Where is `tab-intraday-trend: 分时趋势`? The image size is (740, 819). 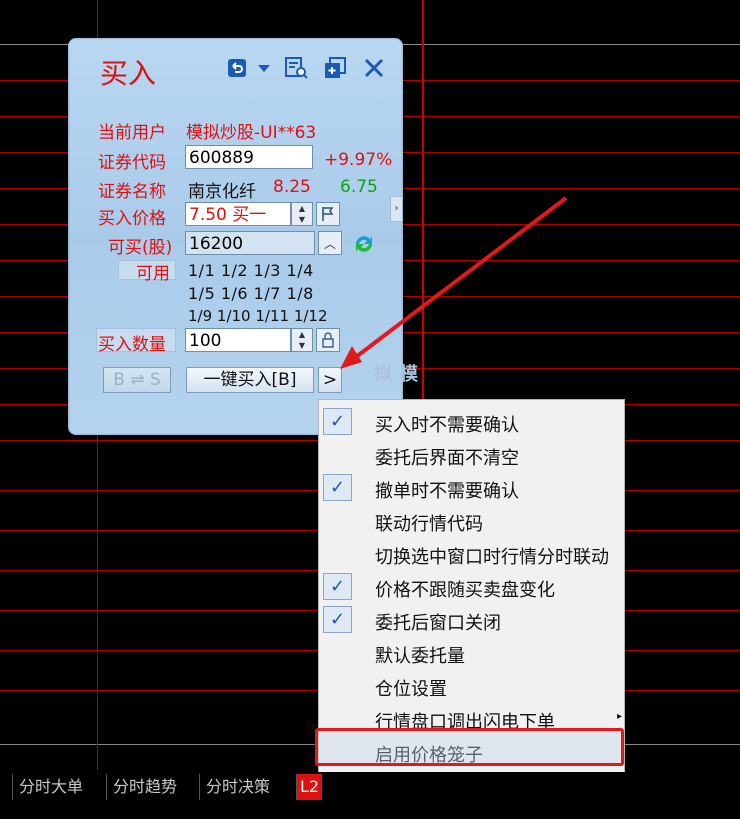 tab-intraday-trend: 分时趋势 is located at coordinates (144, 787).